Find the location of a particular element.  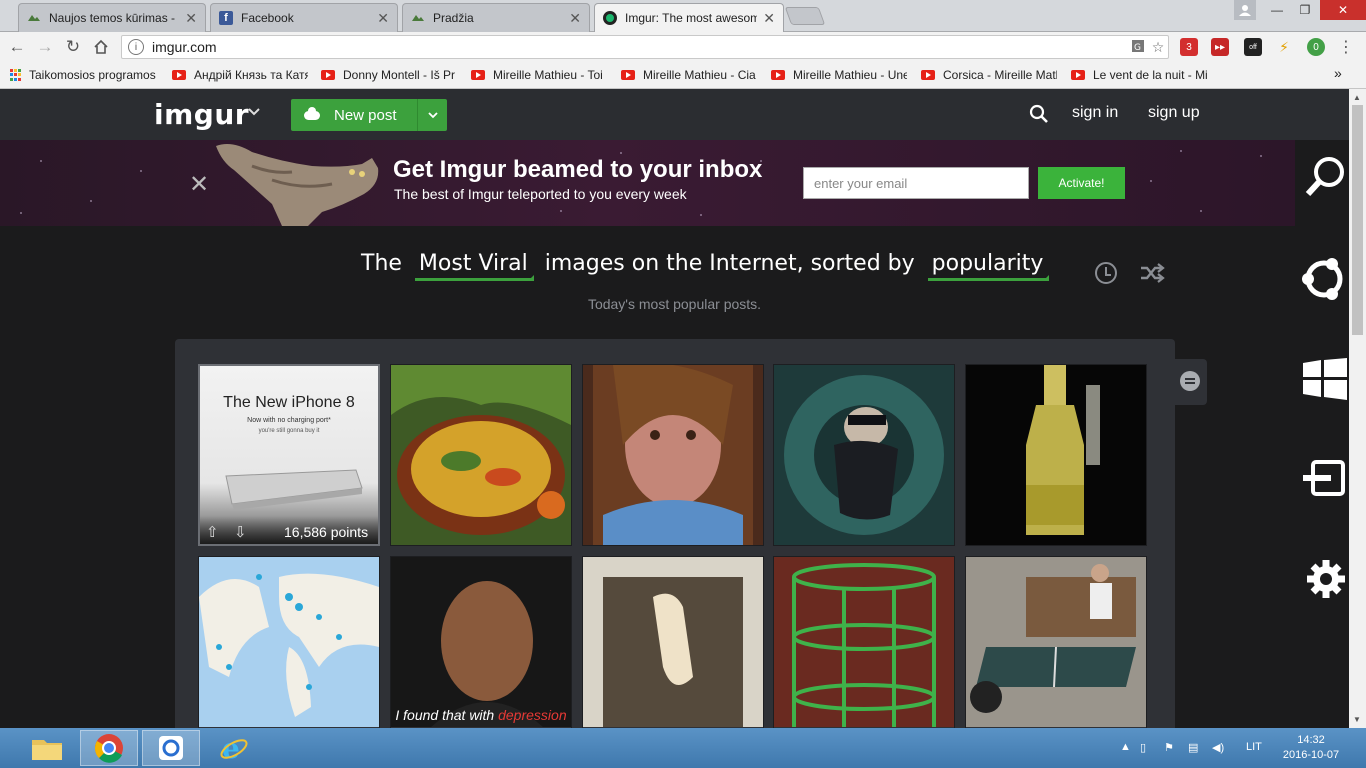

food-skillet-image is located at coordinates (481, 455).